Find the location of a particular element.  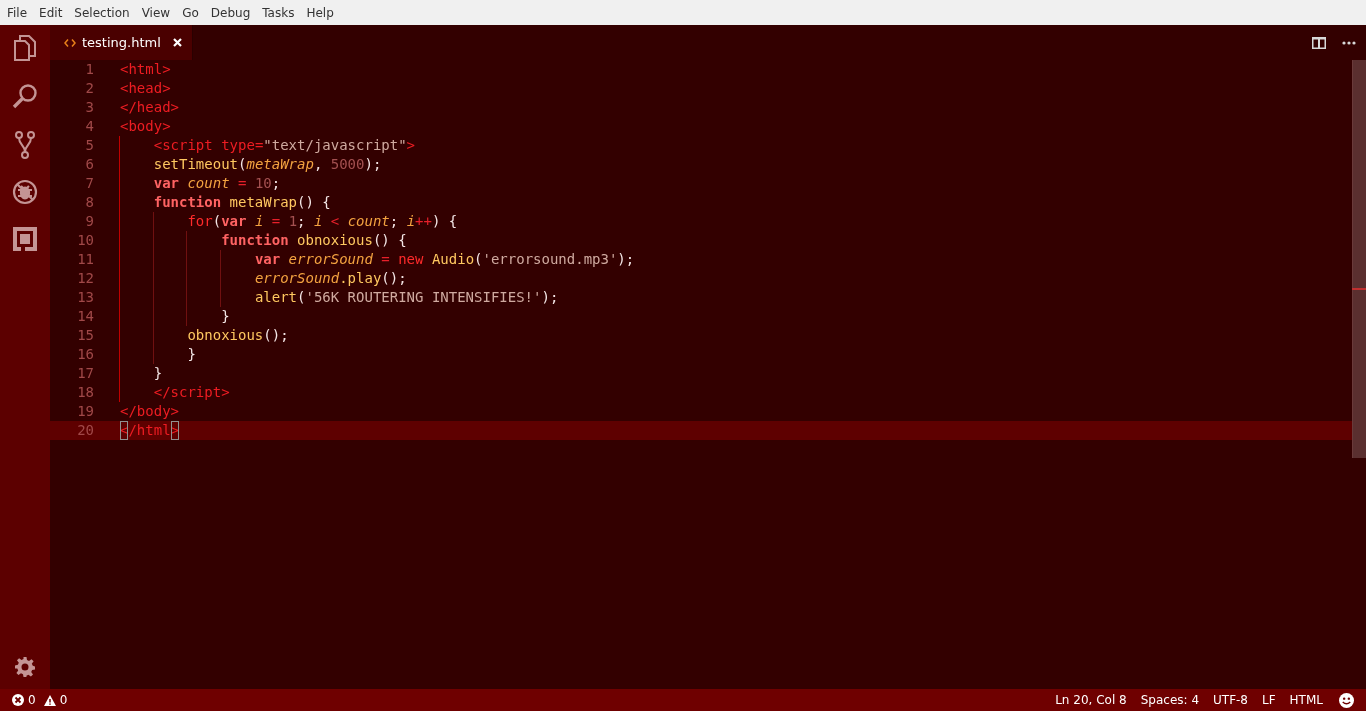

line-number: 3 is located at coordinates (89, 107).